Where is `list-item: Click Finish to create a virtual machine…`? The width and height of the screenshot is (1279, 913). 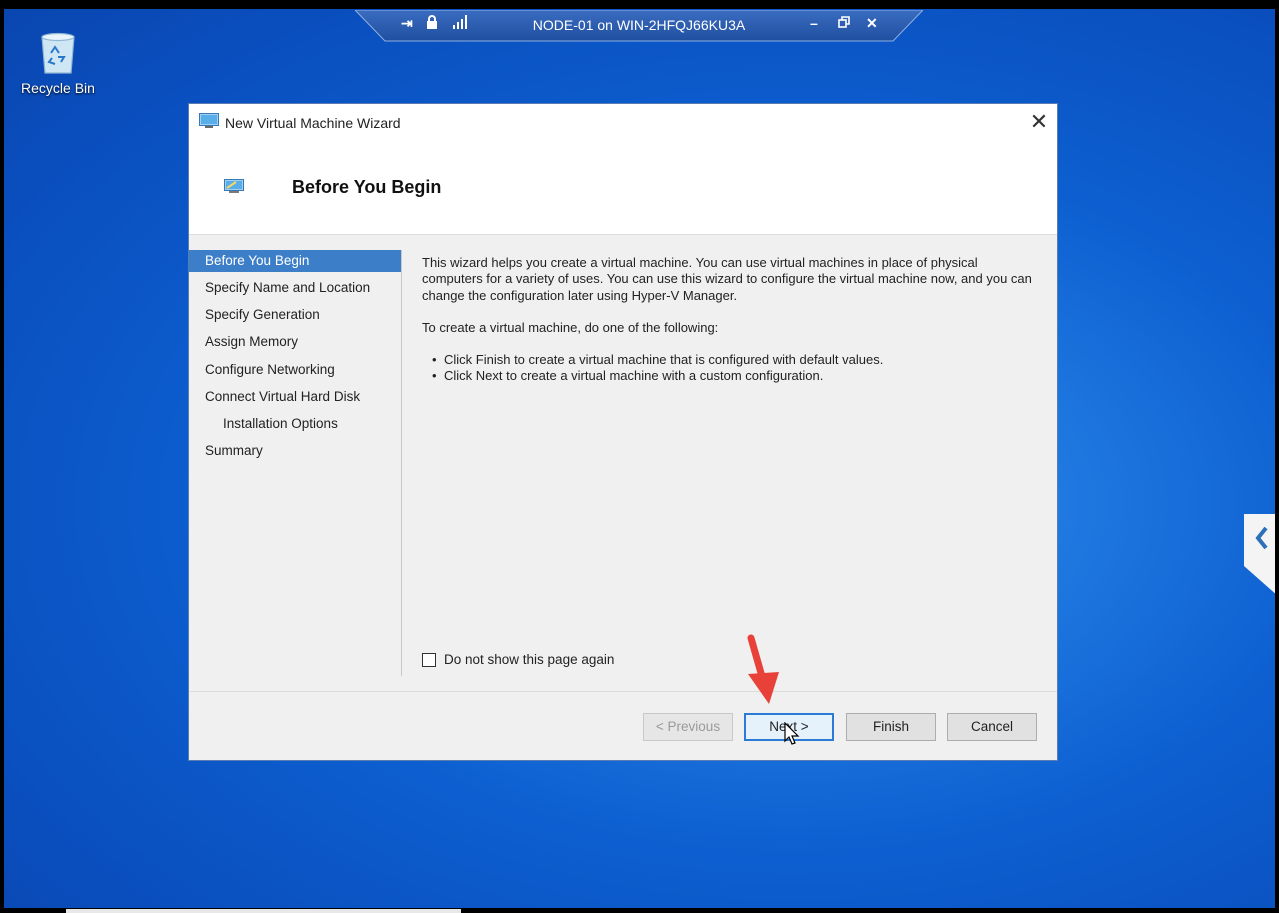
list-item: Click Finish to create a virtual machine… is located at coordinates (732, 360).